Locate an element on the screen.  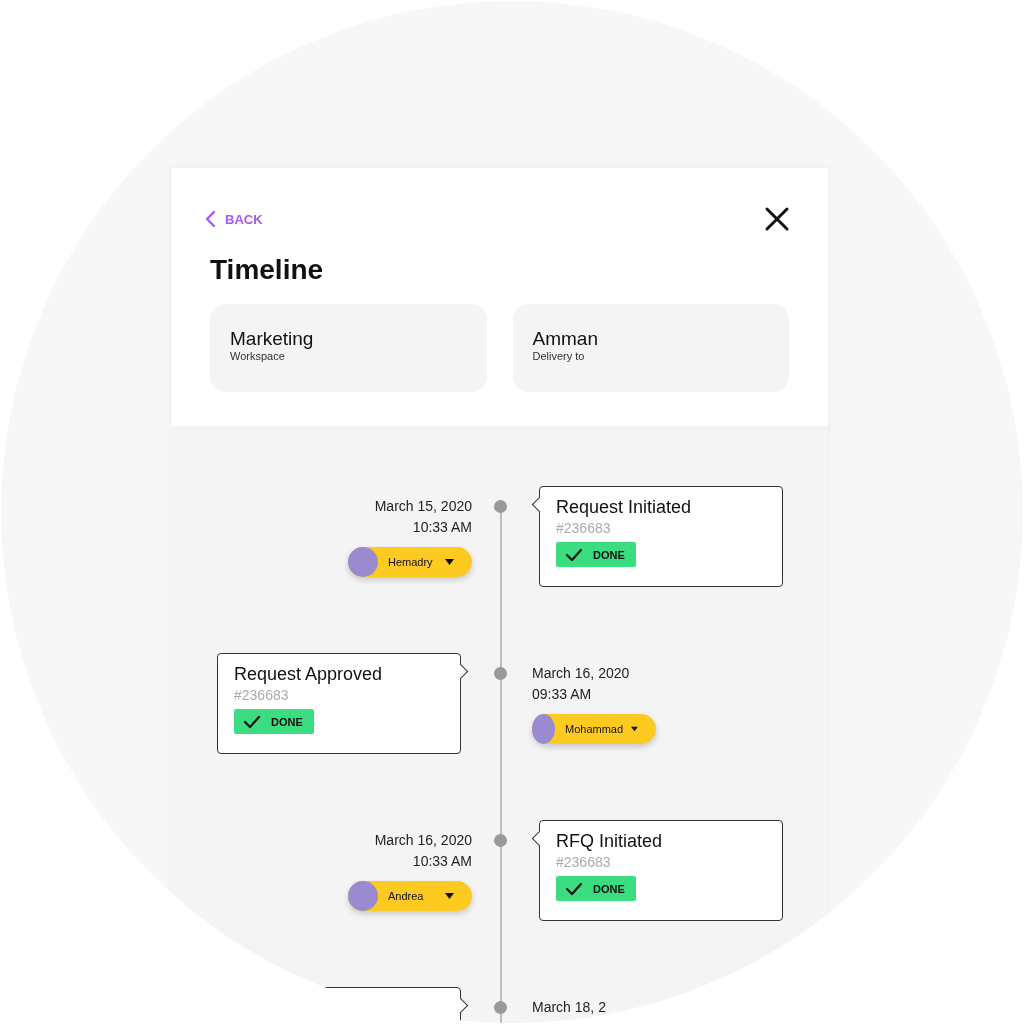
info-label: Workspace is located at coordinates (257, 356).